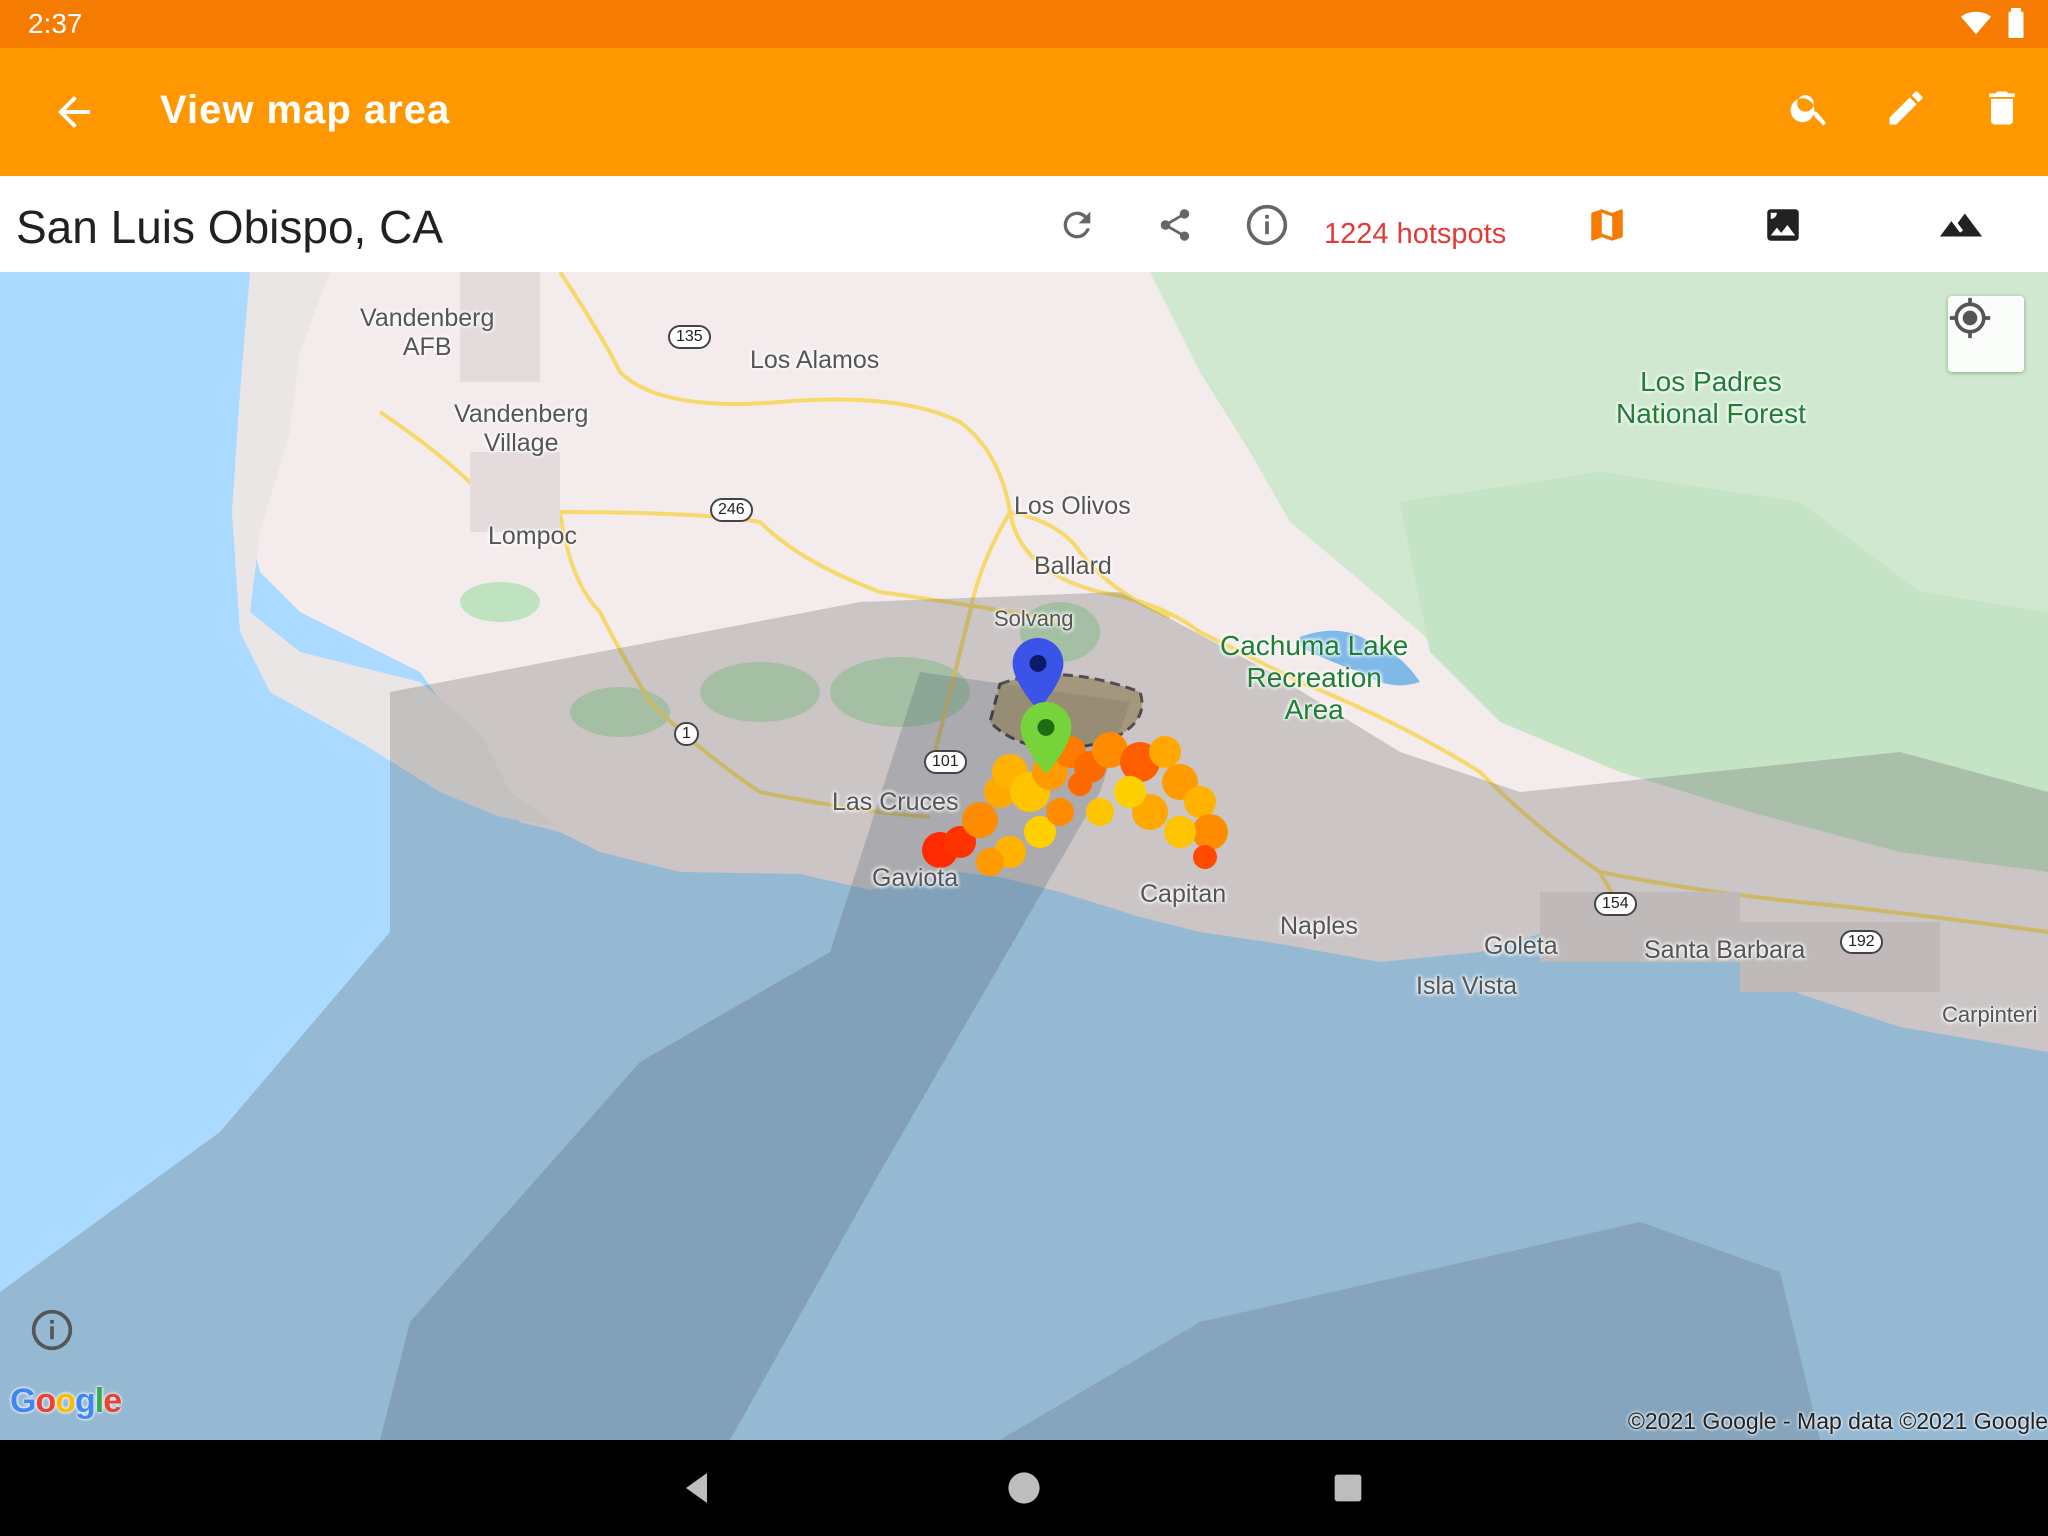 The image size is (2048, 1536). I want to click on place-label: Capitan, so click(1183, 894).